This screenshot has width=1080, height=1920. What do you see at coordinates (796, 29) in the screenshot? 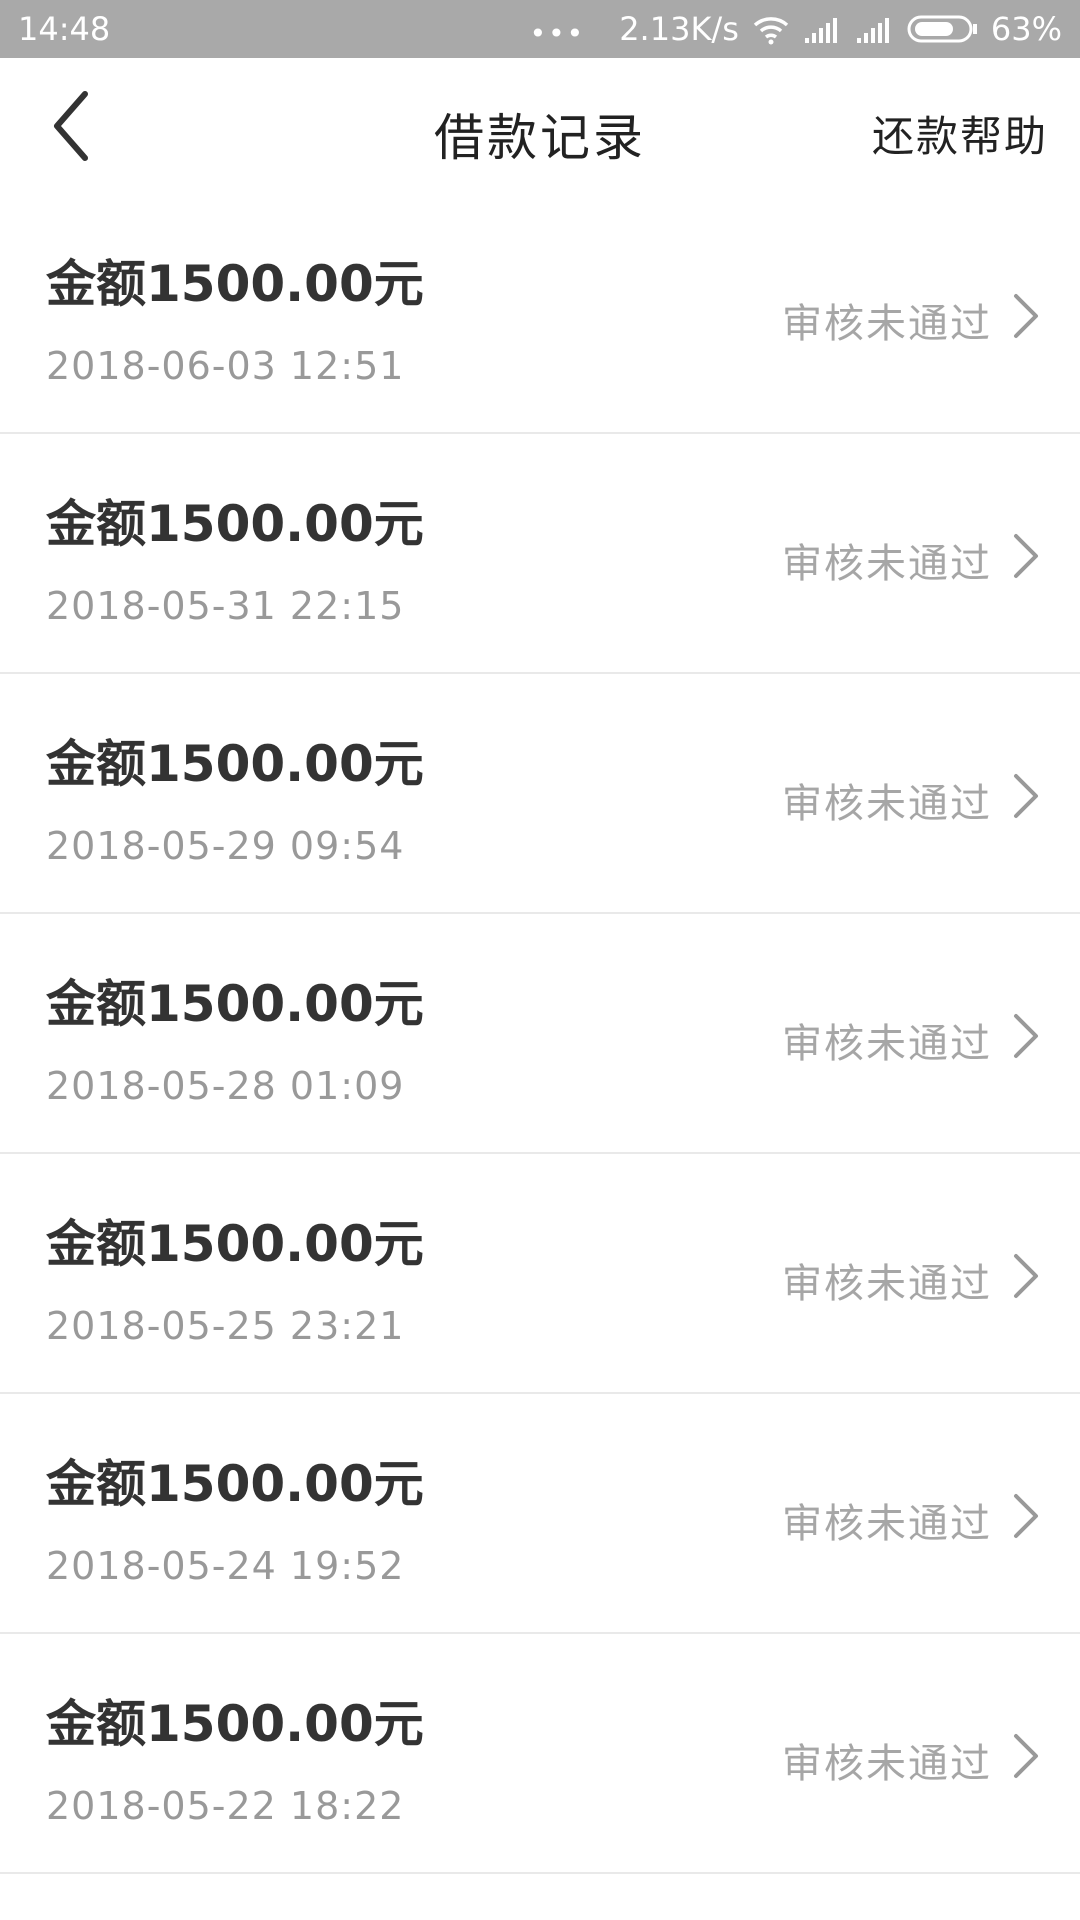
I see `status-icons: ••• 2.13K/s 63%` at bounding box center [796, 29].